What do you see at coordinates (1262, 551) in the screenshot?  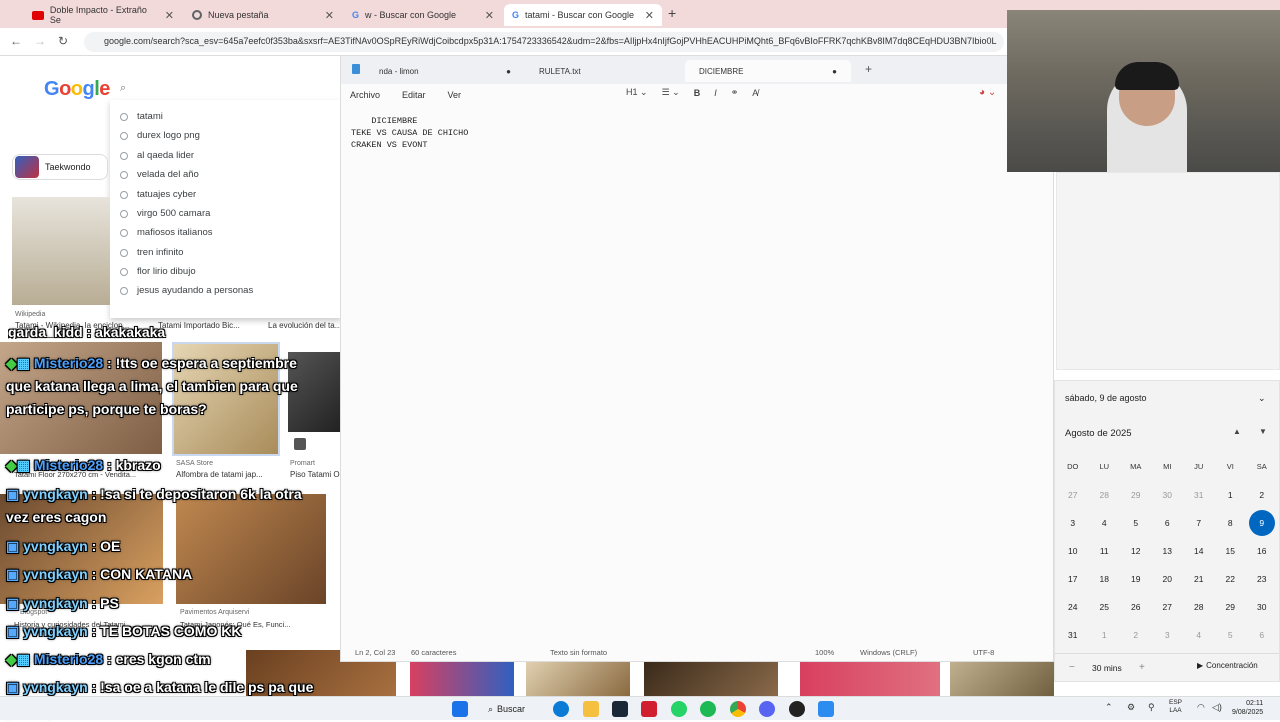 I see `calendar-day: 16` at bounding box center [1262, 551].